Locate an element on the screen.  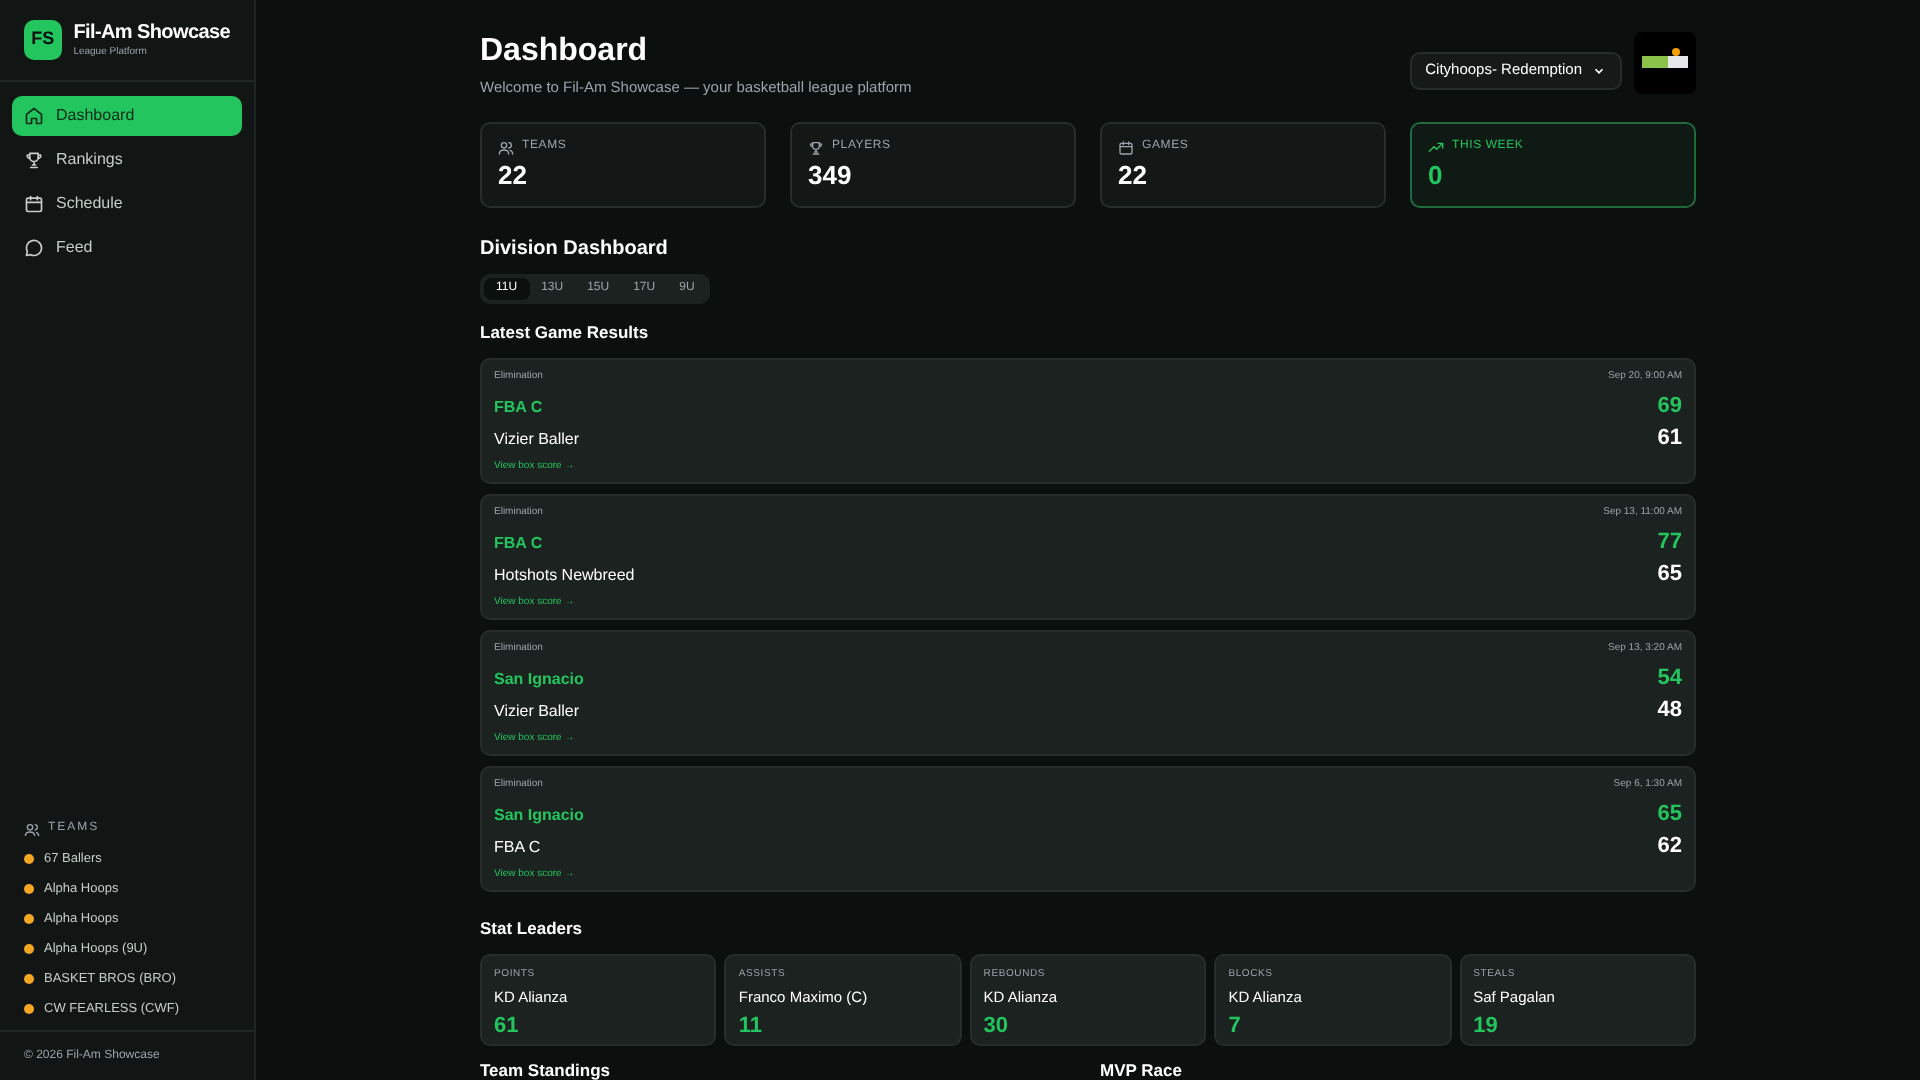
section-heading: Stat Leaders is located at coordinates (532, 929).